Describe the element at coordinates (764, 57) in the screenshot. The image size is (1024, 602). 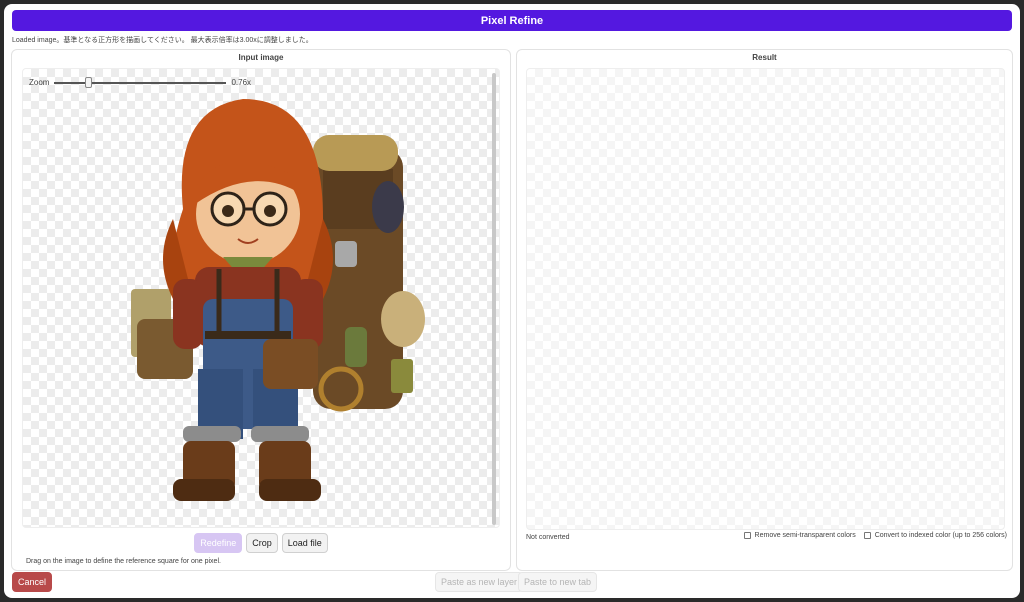
I see `result-panel-title: Result` at that location.